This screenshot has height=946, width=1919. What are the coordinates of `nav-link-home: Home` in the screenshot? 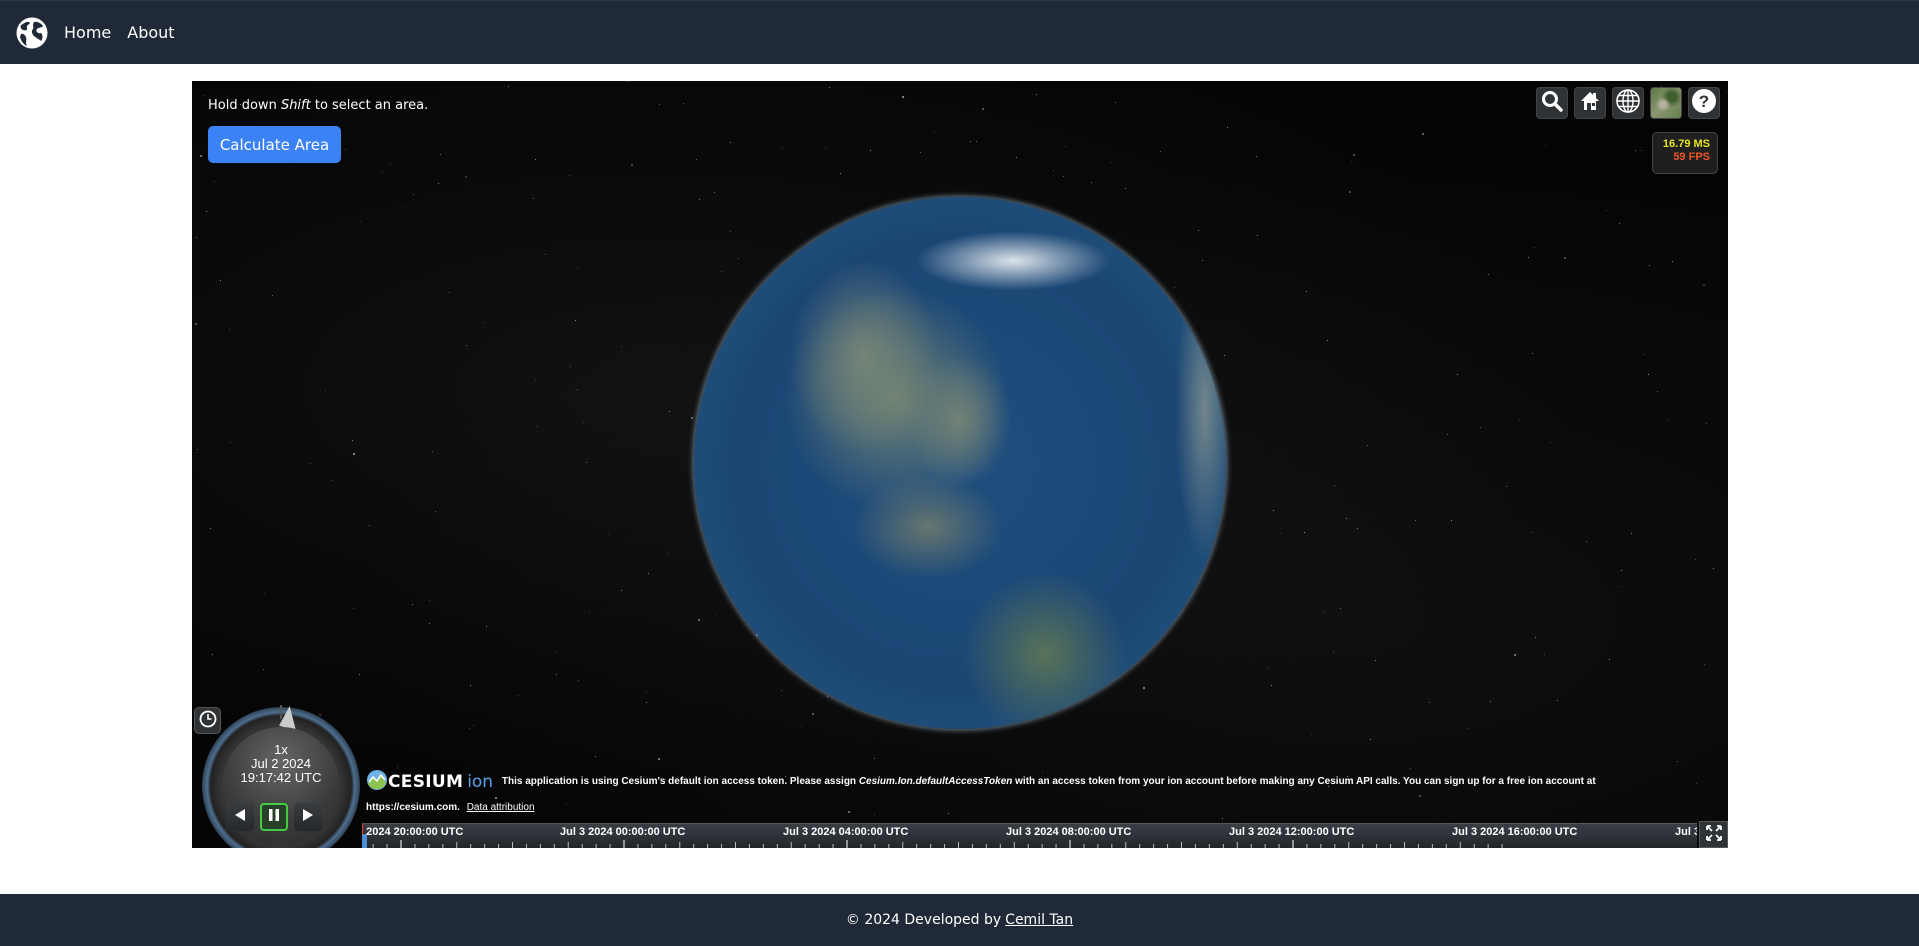 It's located at (87, 32).